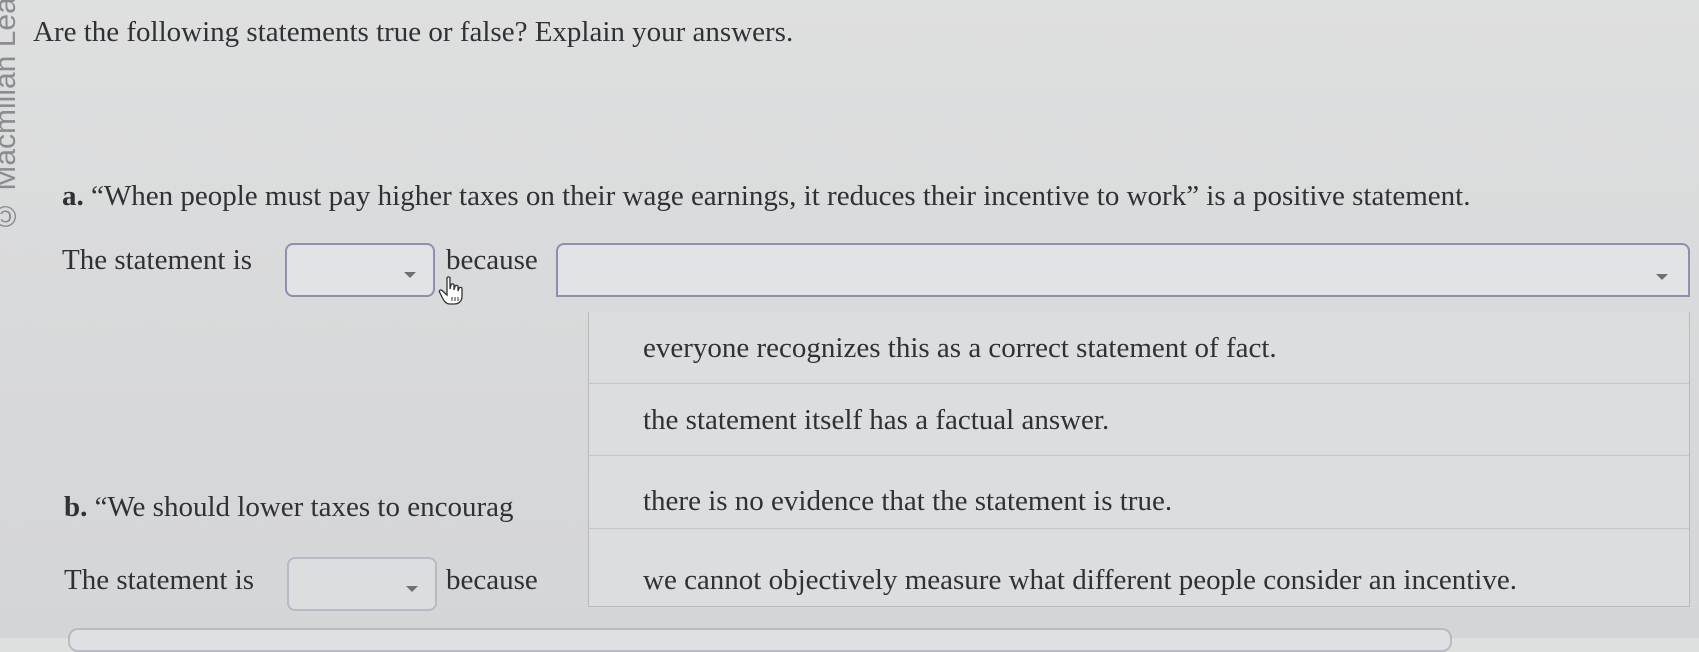  Describe the element at coordinates (1123, 270) in the screenshot. I see `answer-a-reason-select` at that location.